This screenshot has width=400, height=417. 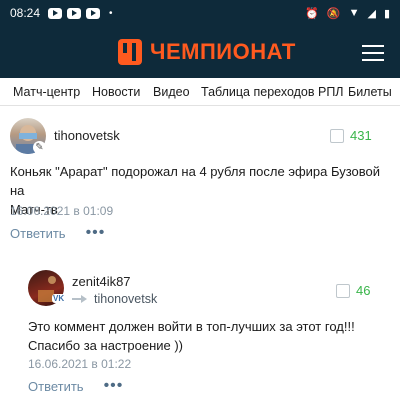 I want to click on reply-to: tihonovetsk, so click(x=114, y=299).